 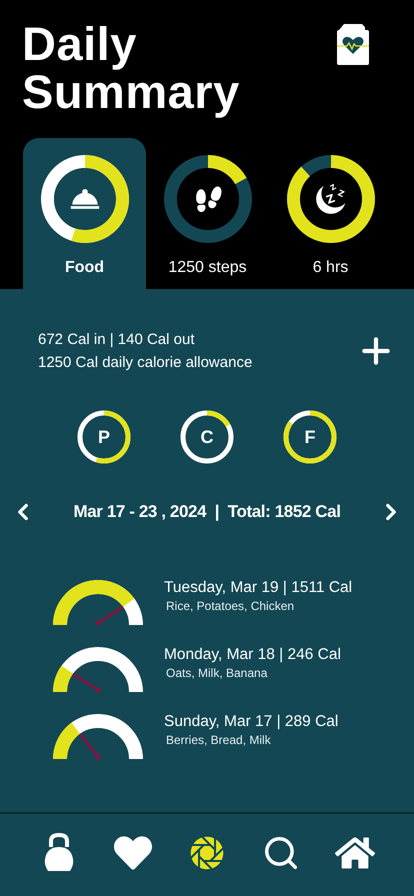 I want to click on summary-tab: Food, so click(x=84, y=213).